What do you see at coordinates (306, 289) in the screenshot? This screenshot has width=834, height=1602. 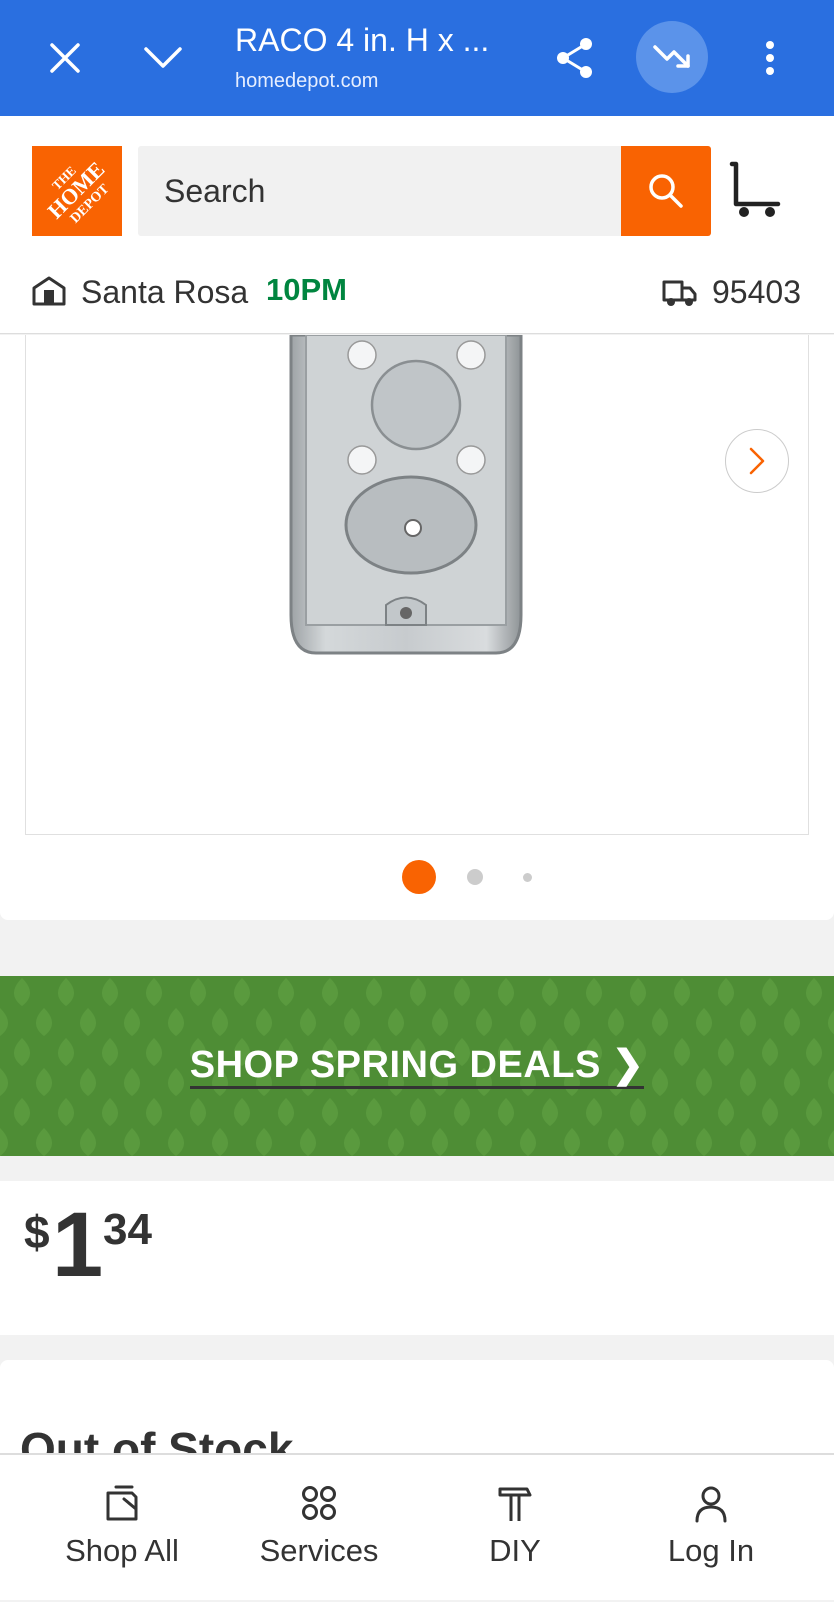 I see `store-hours: 10PM` at bounding box center [306, 289].